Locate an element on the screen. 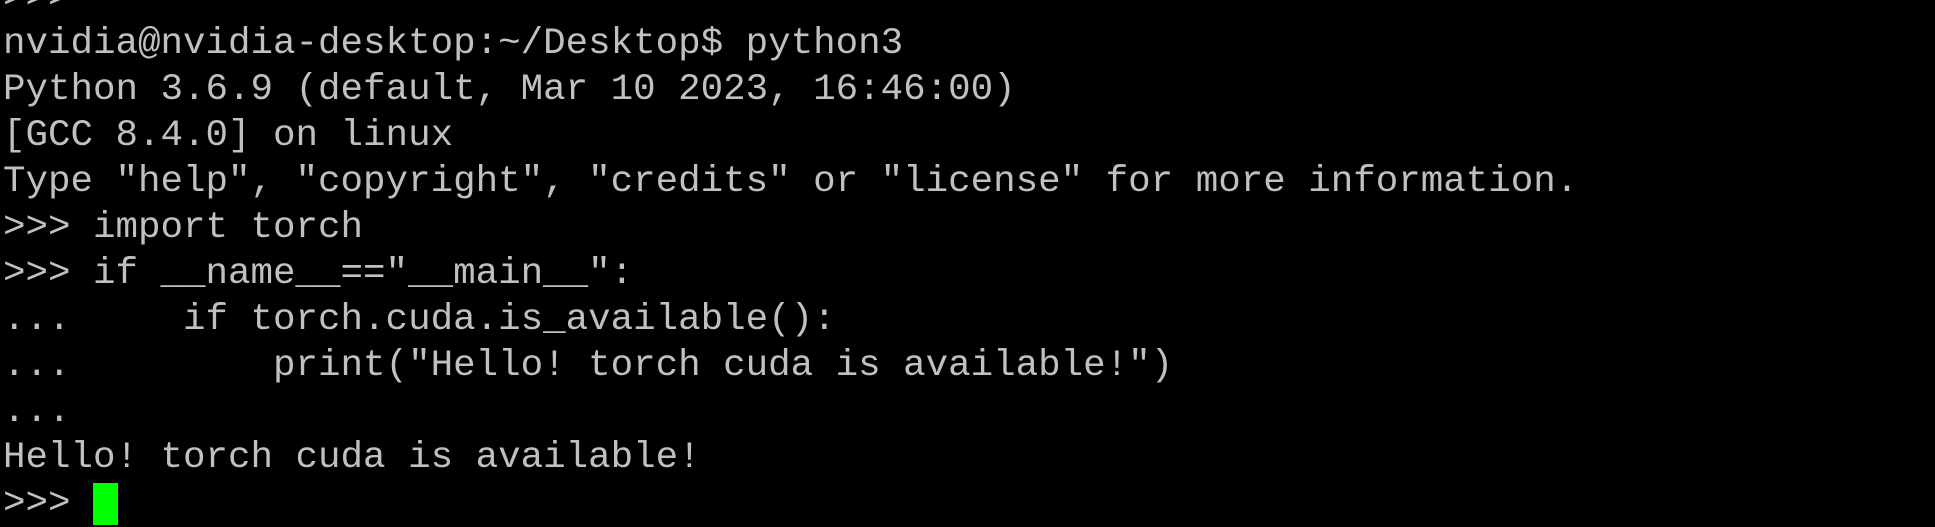 The width and height of the screenshot is (1935, 527). terminal-line-6: >>> if __name__=="__main__": is located at coordinates (318, 274).